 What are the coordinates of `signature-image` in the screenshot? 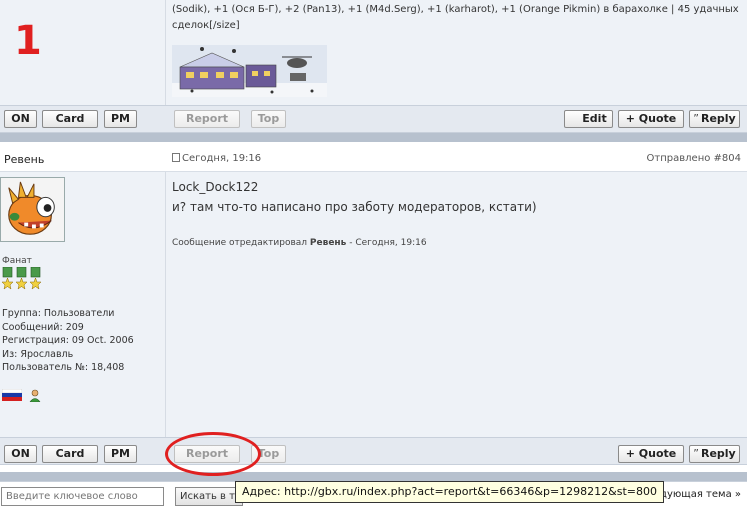 It's located at (249, 71).